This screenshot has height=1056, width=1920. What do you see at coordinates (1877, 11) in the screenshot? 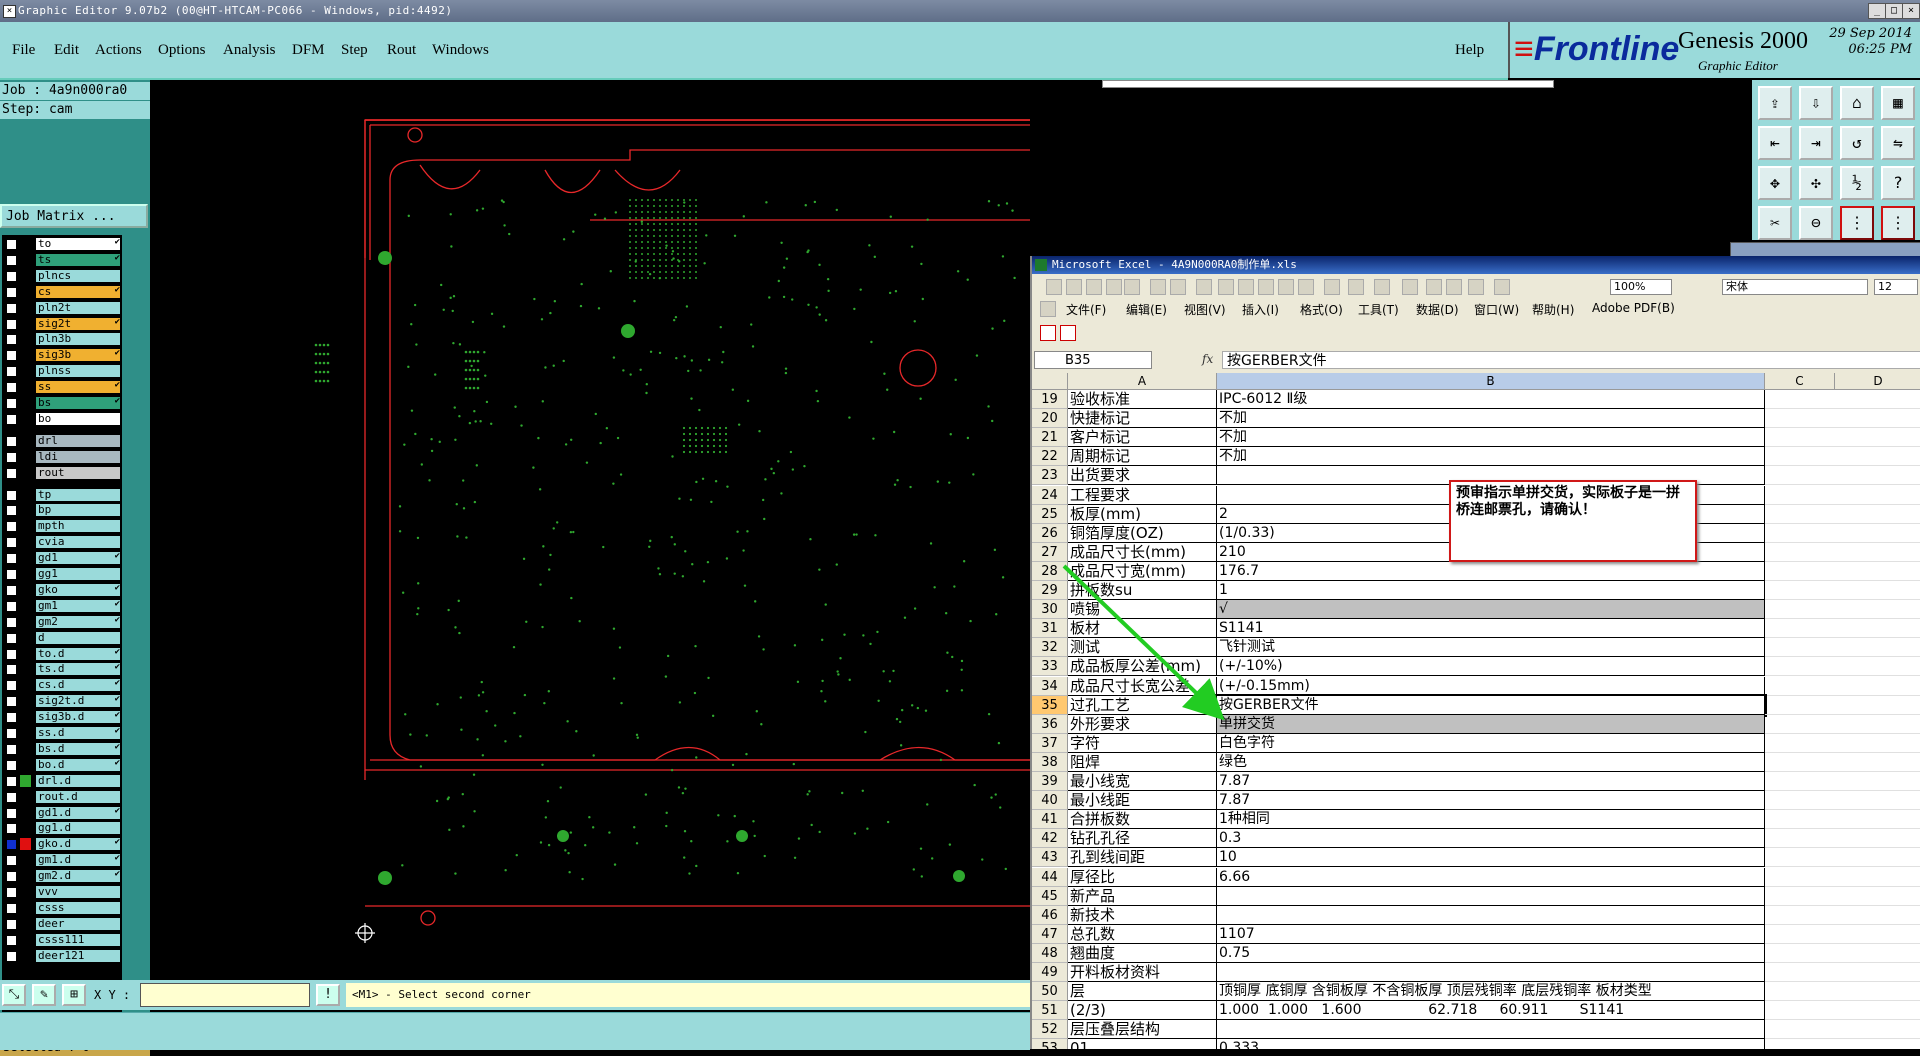
I see `minimize-button: _` at bounding box center [1877, 11].